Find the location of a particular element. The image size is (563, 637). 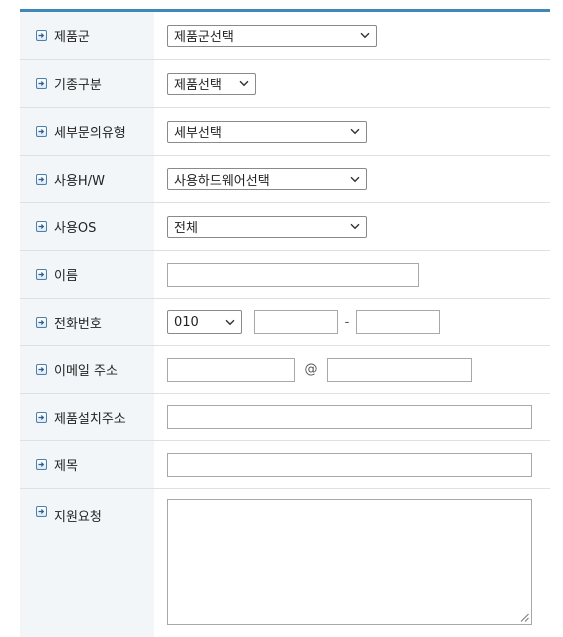

hardware-select-value: 사용하드웨어선택 is located at coordinates (222, 181).